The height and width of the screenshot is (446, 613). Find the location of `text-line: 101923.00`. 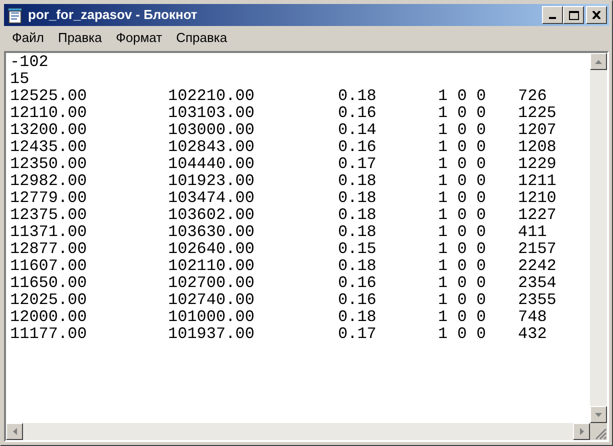

text-line: 101923.00 is located at coordinates (211, 181).